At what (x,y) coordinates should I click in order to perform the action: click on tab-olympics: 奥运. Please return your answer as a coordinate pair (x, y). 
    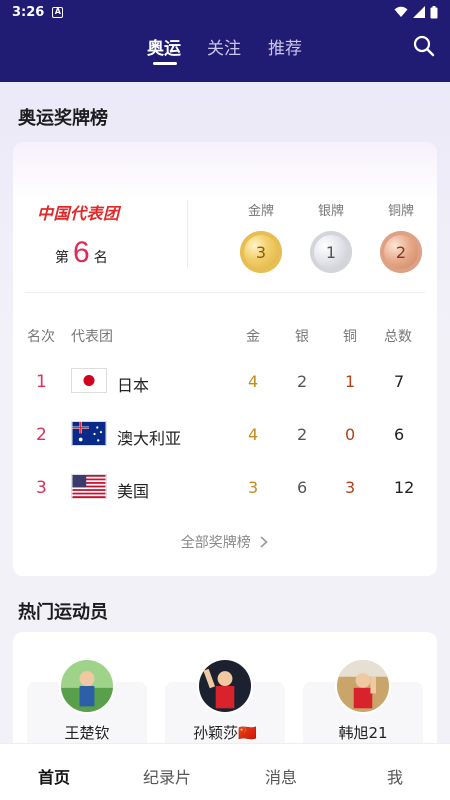
    Looking at the image, I should click on (164, 46).